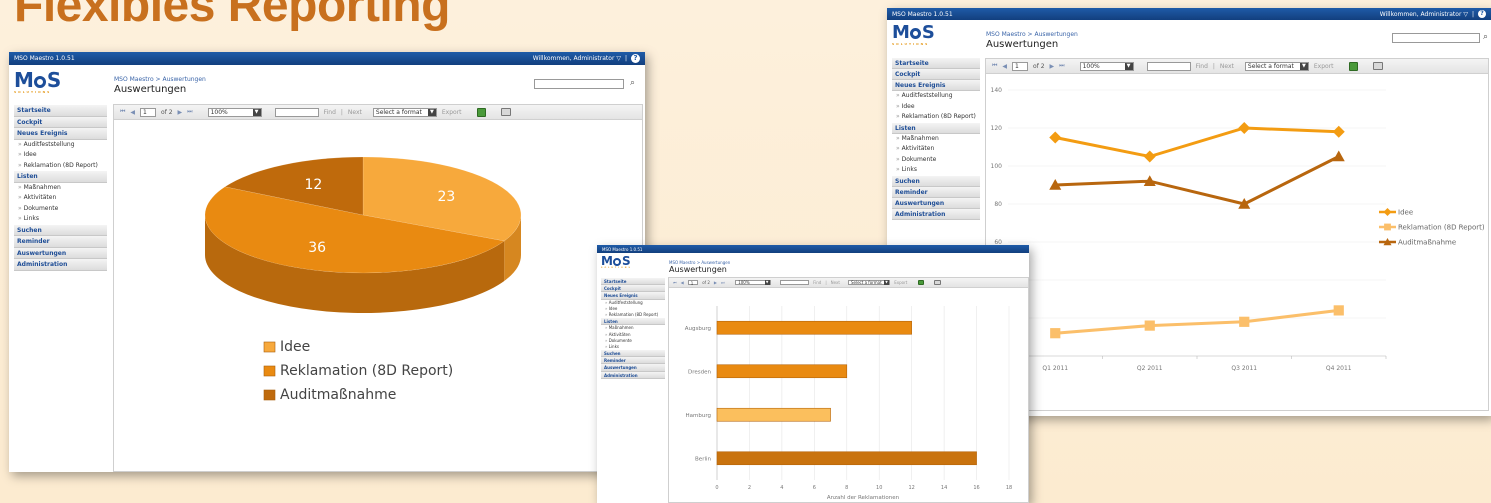  Describe the element at coordinates (613, 308) in the screenshot. I see `sidebar-item-label: Idee` at that location.